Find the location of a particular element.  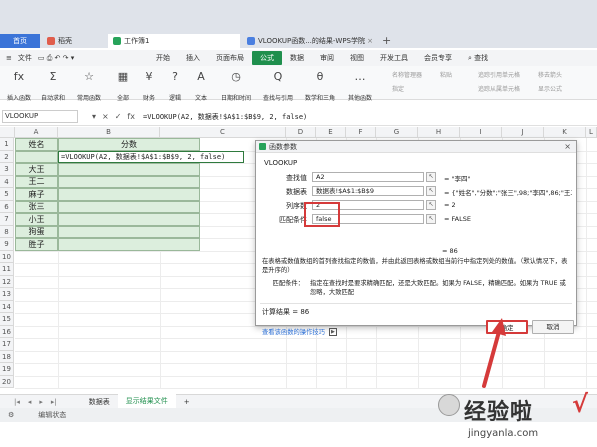

first-sheet-icon: |◂ is located at coordinates (17, 402).